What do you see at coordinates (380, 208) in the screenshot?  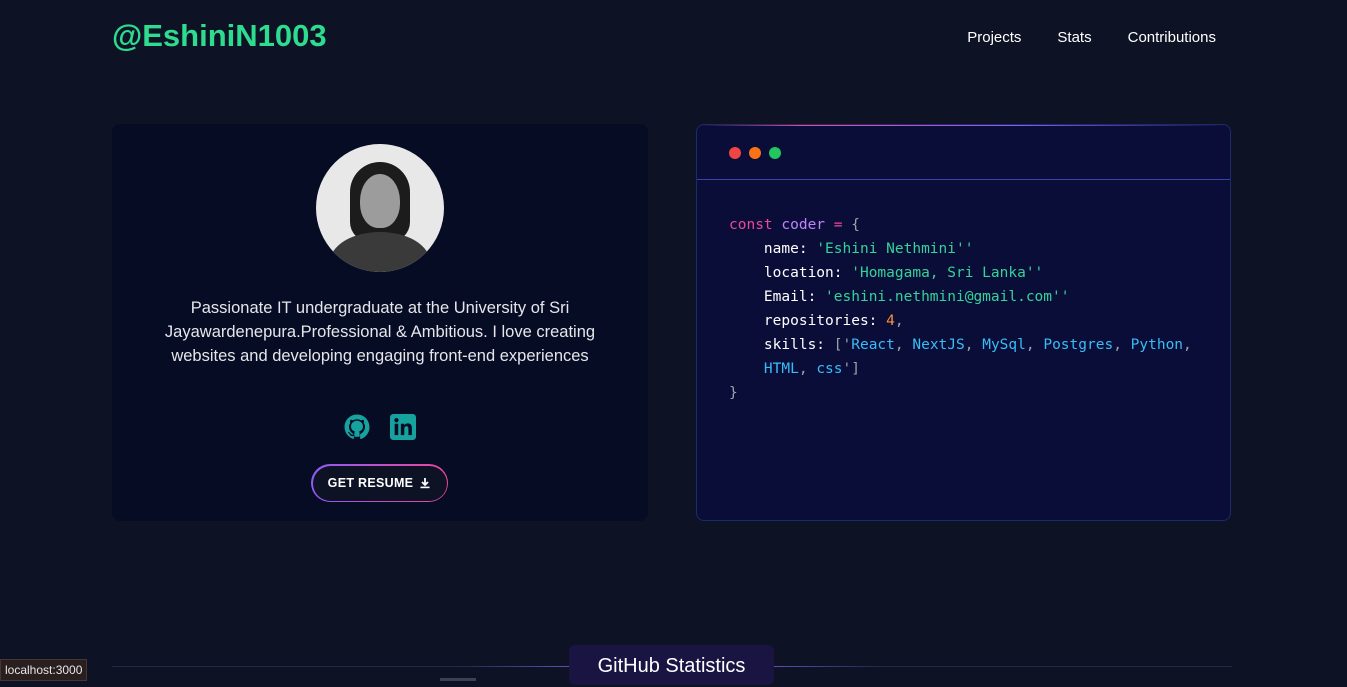 I see `avatar` at bounding box center [380, 208].